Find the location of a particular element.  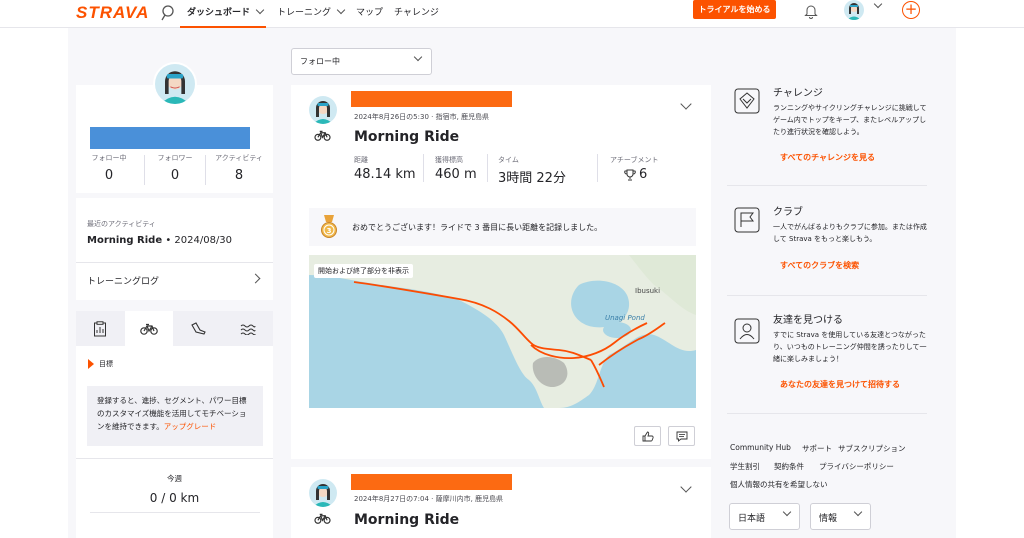

swim-waves-icon is located at coordinates (248, 329).